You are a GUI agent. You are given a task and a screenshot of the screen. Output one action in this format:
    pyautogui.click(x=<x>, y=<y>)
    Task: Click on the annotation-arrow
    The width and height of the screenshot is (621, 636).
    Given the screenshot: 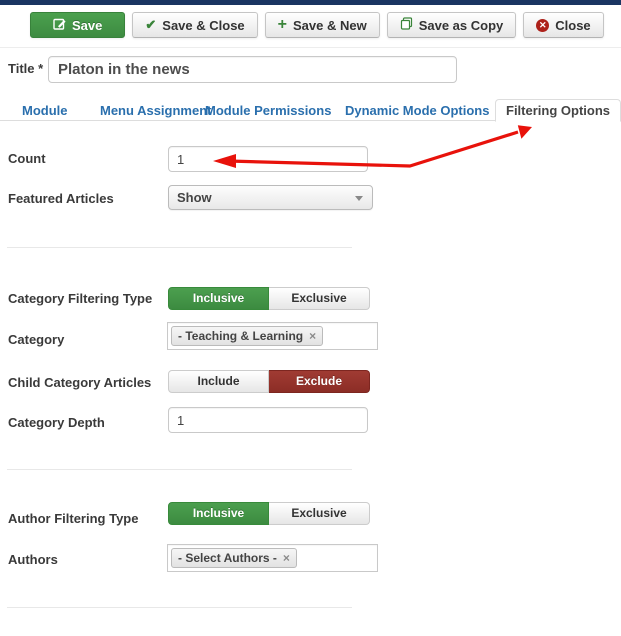 What is the action you would take?
    pyautogui.click(x=372, y=146)
    